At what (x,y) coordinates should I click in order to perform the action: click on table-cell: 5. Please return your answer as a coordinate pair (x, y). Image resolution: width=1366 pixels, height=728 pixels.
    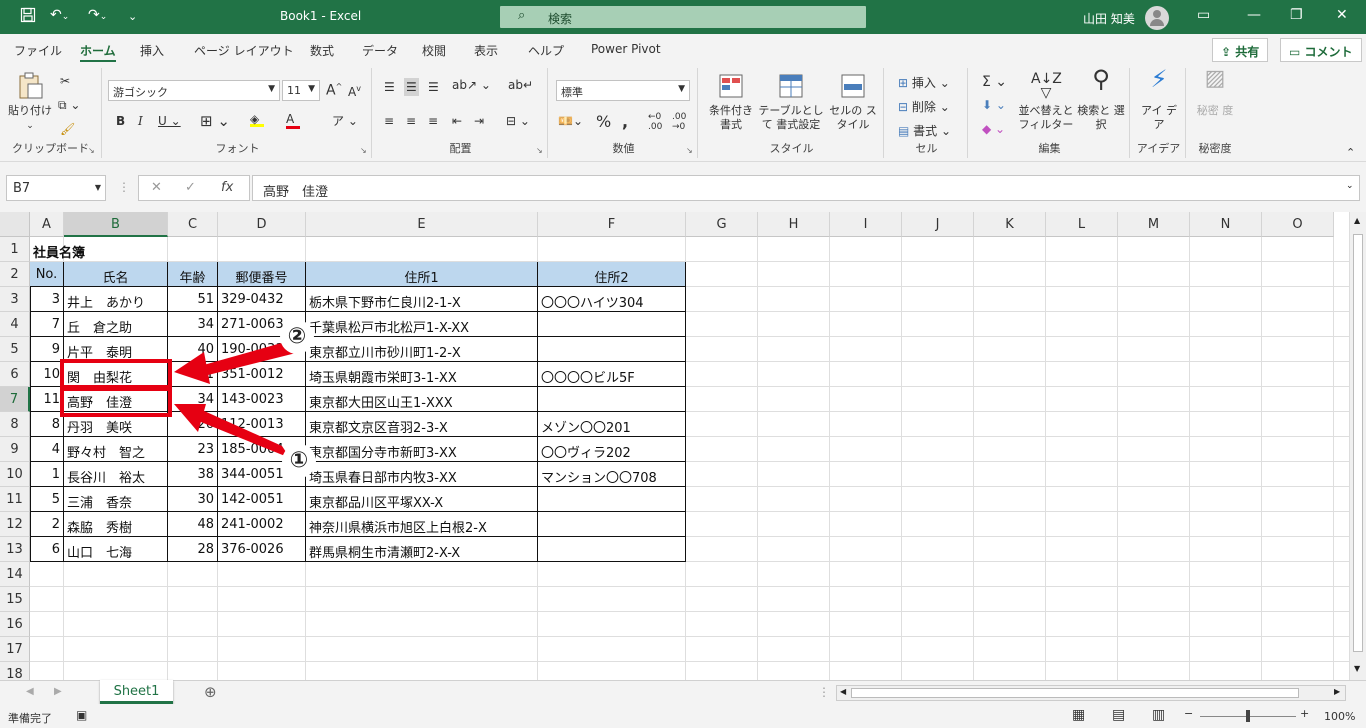
    Looking at the image, I should click on (47, 499).